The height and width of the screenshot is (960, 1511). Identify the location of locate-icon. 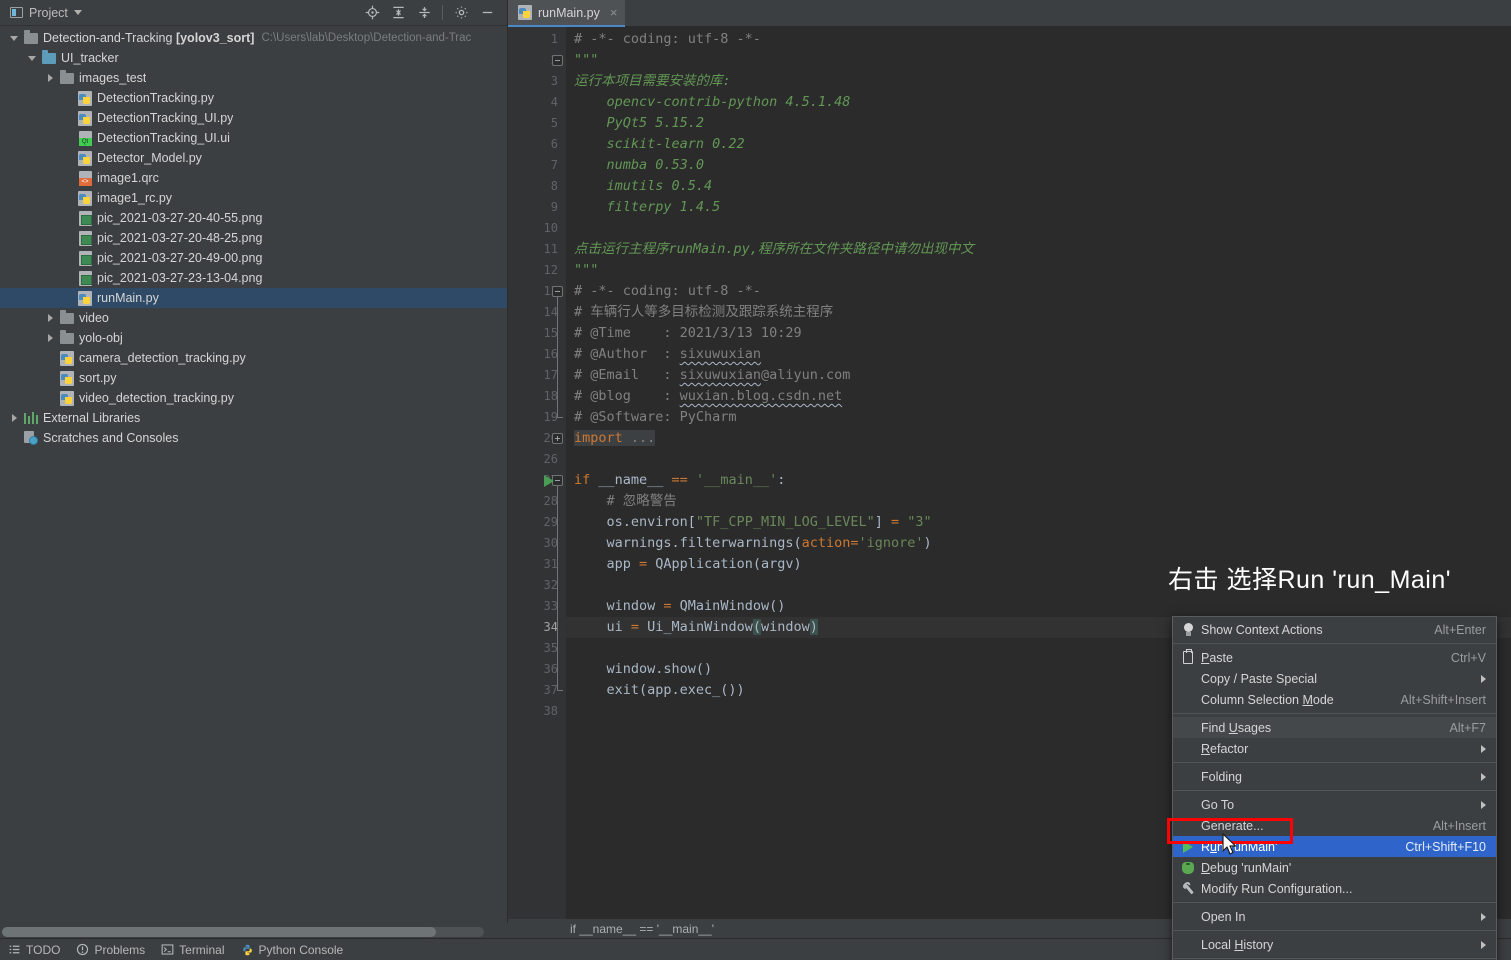
(372, 13).